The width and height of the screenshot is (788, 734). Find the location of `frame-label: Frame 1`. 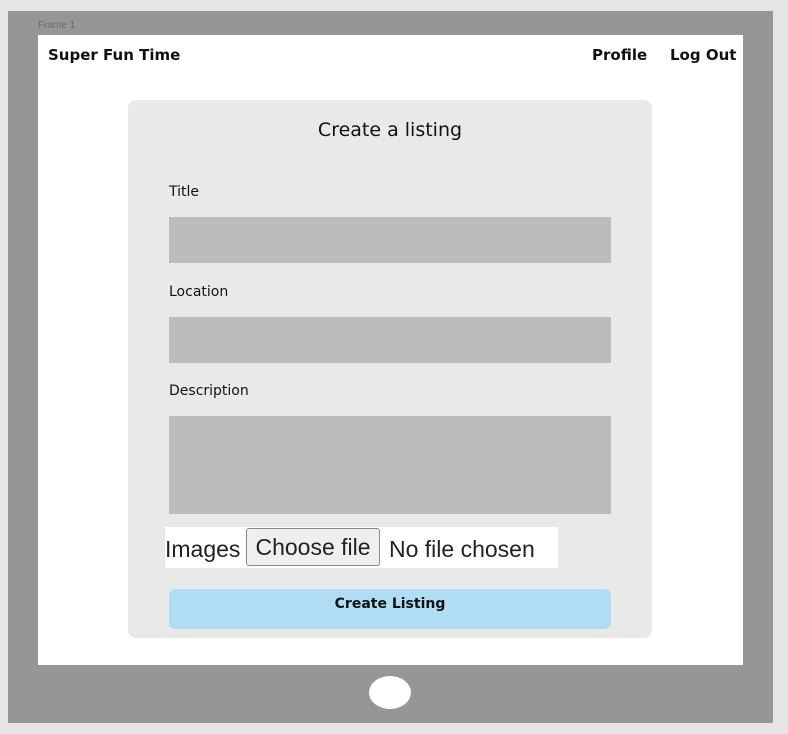

frame-label: Frame 1 is located at coordinates (57, 25).